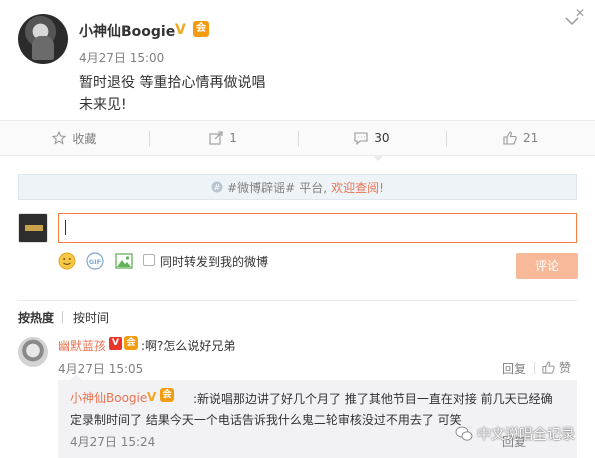 Image resolution: width=595 pixels, height=458 pixels. I want to click on image-icon, so click(124, 261).